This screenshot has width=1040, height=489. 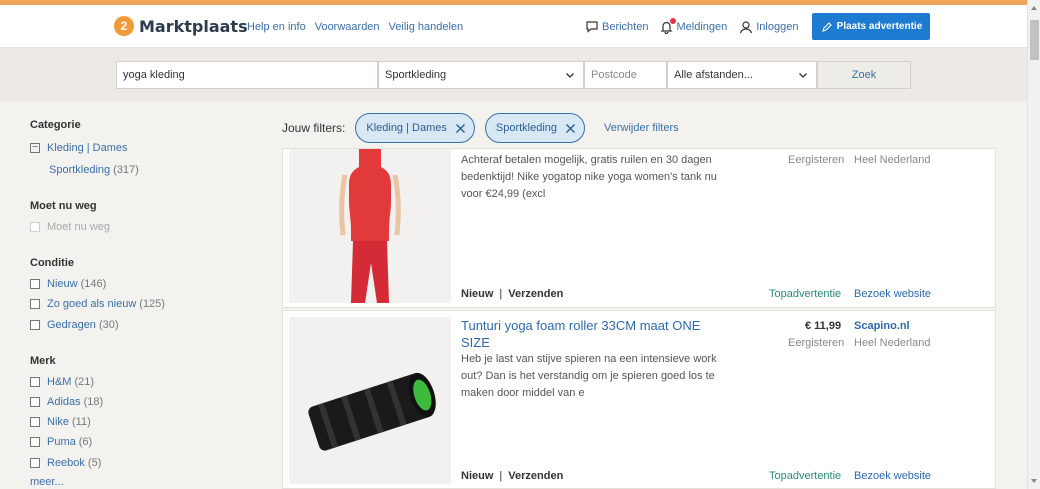 I want to click on conditie-option-zo-goed-als-nieuw: Zo goed als nieuw (125), so click(x=97, y=304).